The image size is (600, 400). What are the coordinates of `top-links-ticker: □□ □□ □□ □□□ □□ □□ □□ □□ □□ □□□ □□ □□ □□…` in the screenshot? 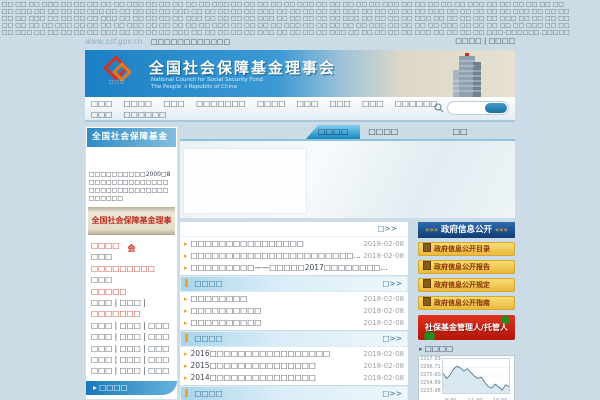 It's located at (300, 19).